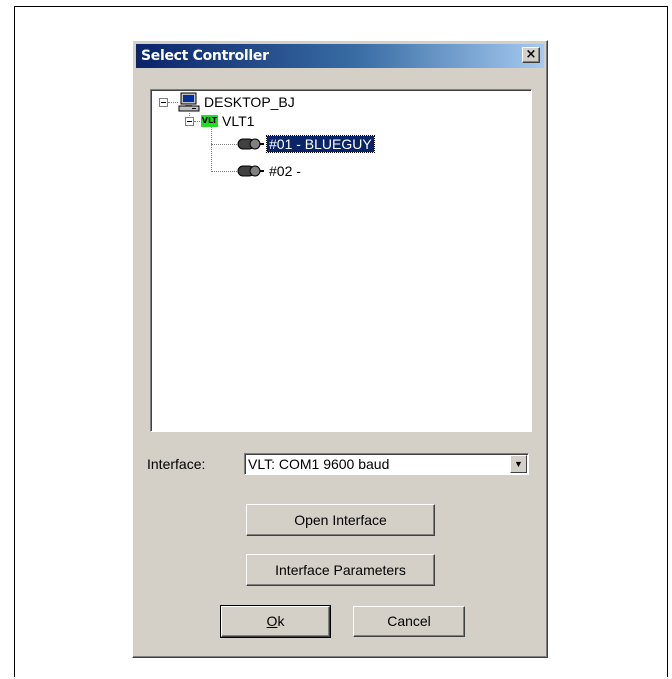 The image size is (672, 679). What do you see at coordinates (285, 171) in the screenshot?
I see `tree-item-02: #02 -` at bounding box center [285, 171].